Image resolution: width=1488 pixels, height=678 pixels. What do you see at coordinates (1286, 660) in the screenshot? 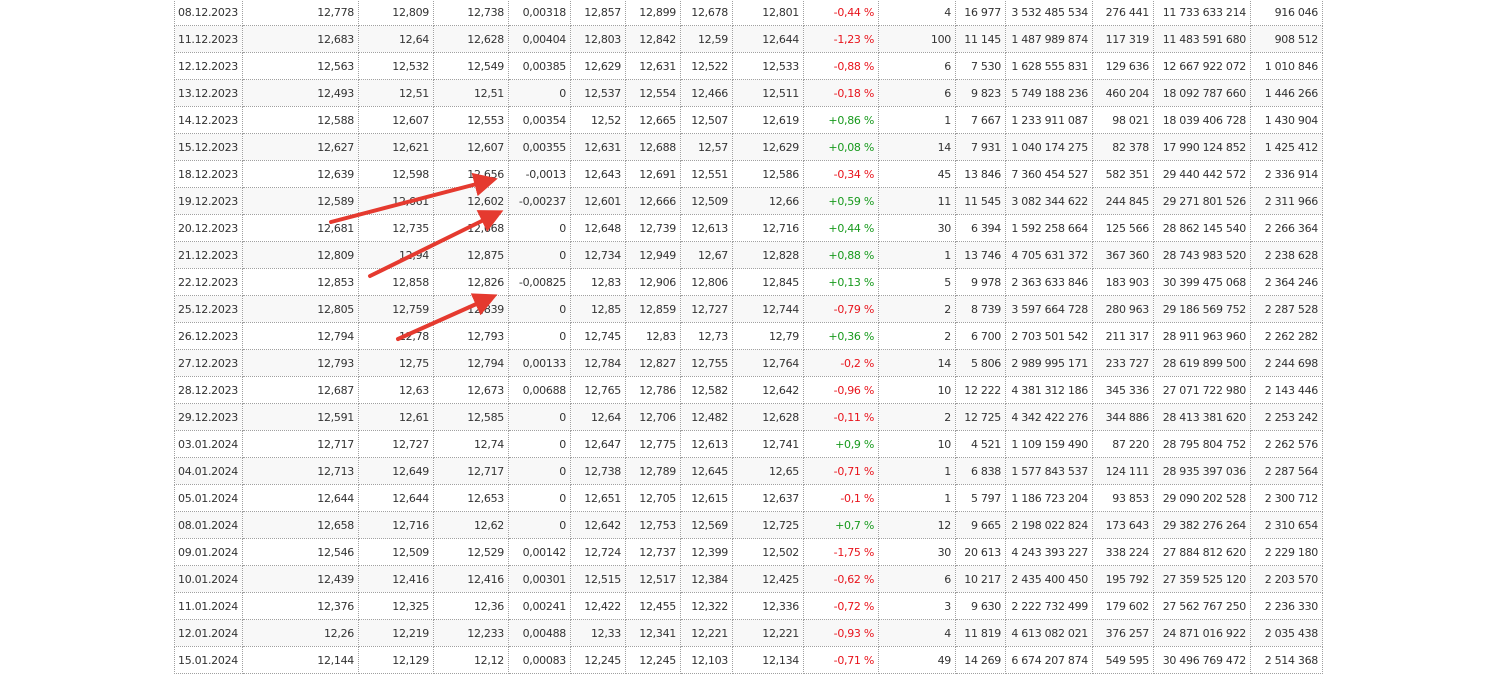
I see `value-cell: 2 514 368` at bounding box center [1286, 660].